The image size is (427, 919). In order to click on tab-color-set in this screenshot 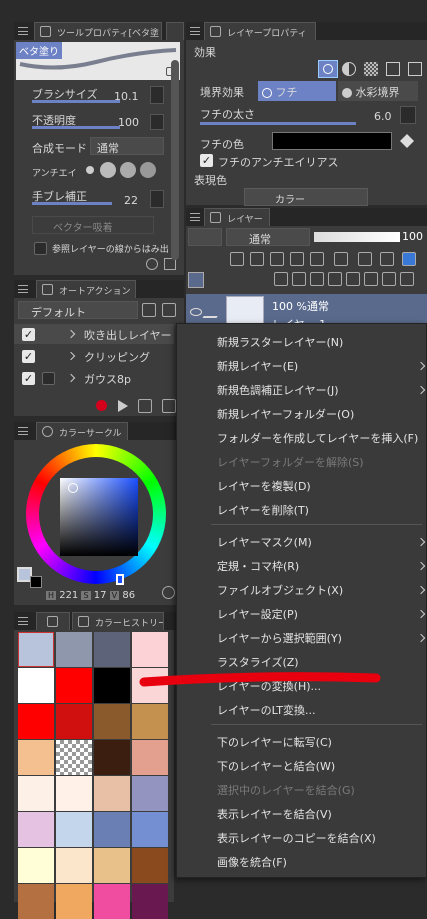, I will do `click(53, 621)`.